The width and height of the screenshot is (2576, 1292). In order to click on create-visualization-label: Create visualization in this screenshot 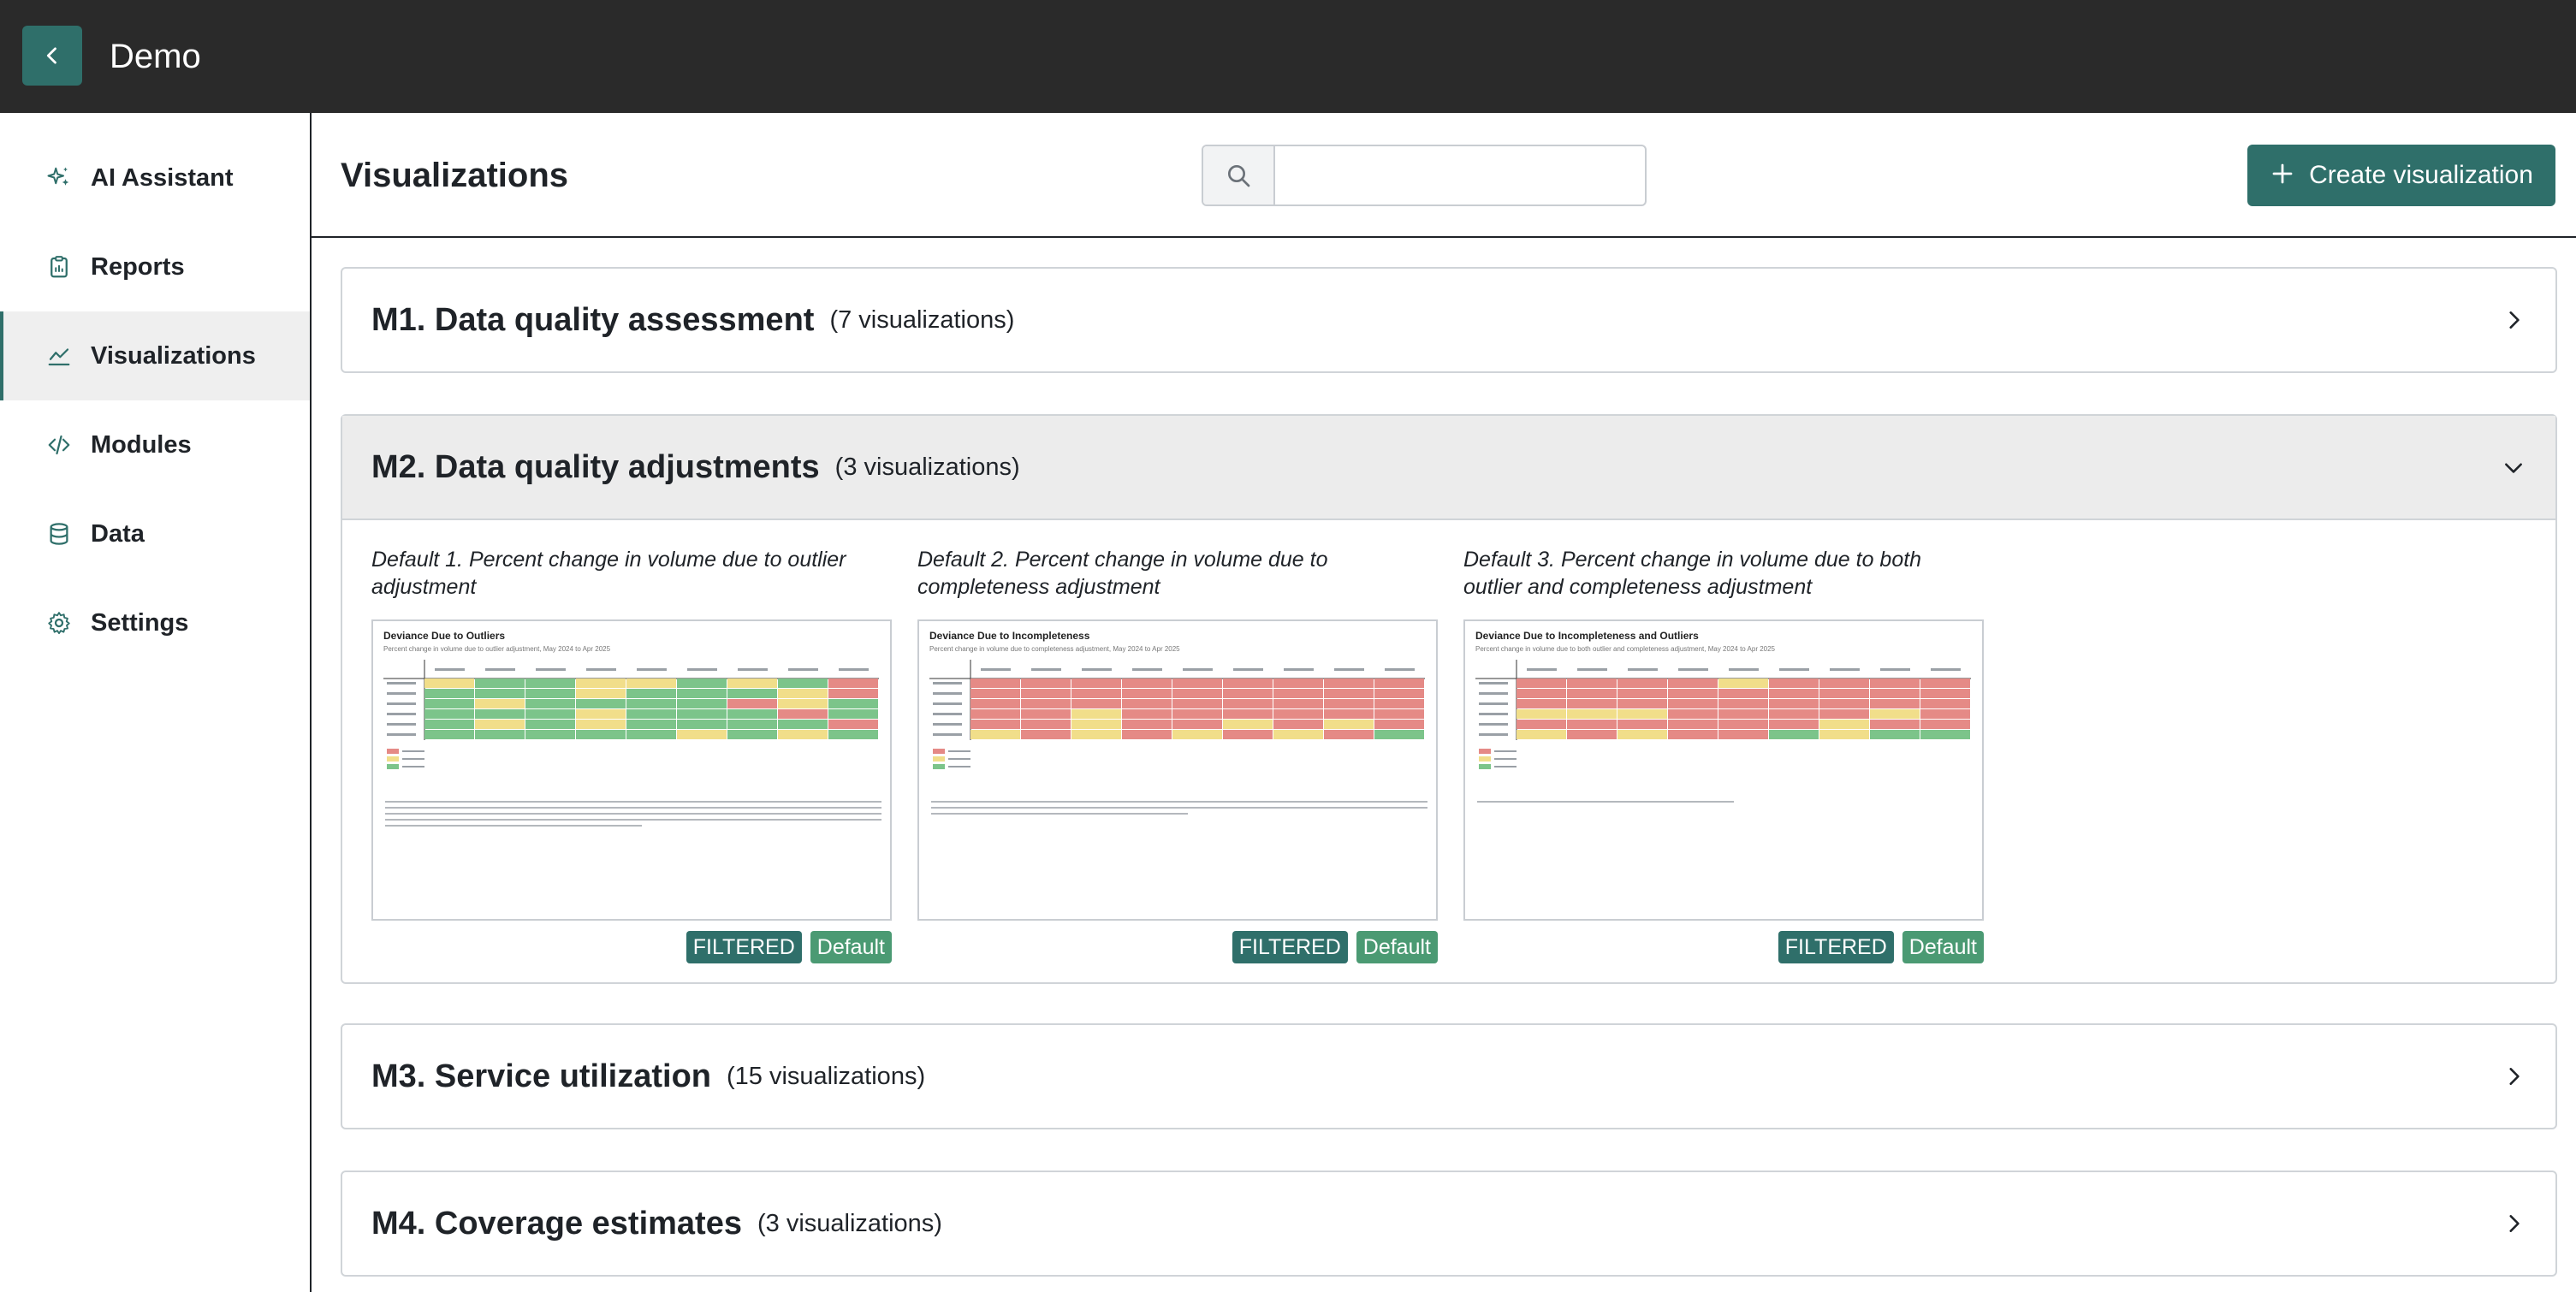, I will do `click(2421, 175)`.